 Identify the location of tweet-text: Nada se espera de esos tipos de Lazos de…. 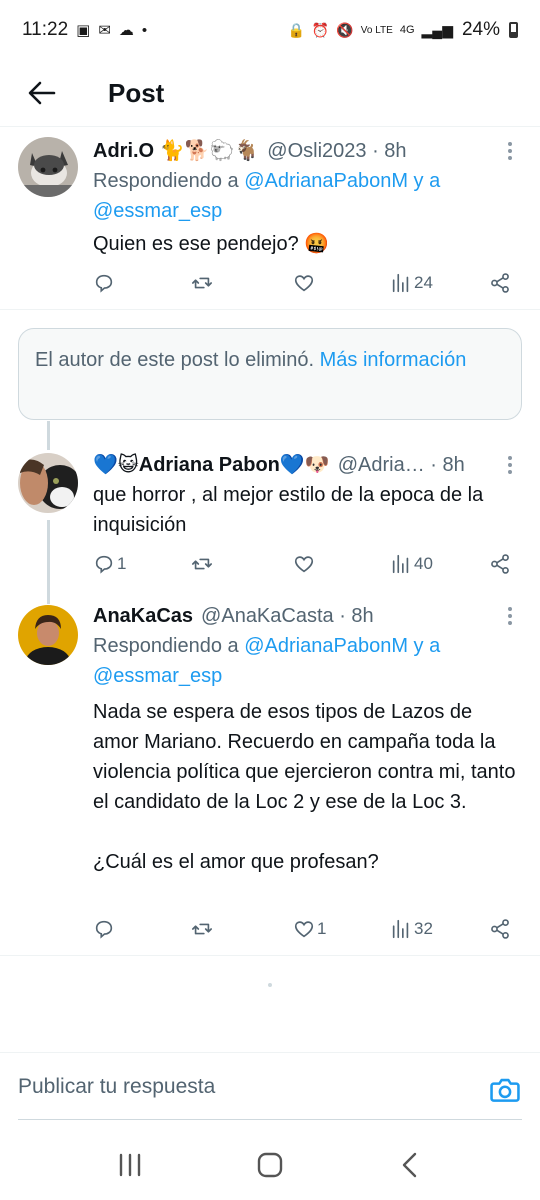
(304, 787).